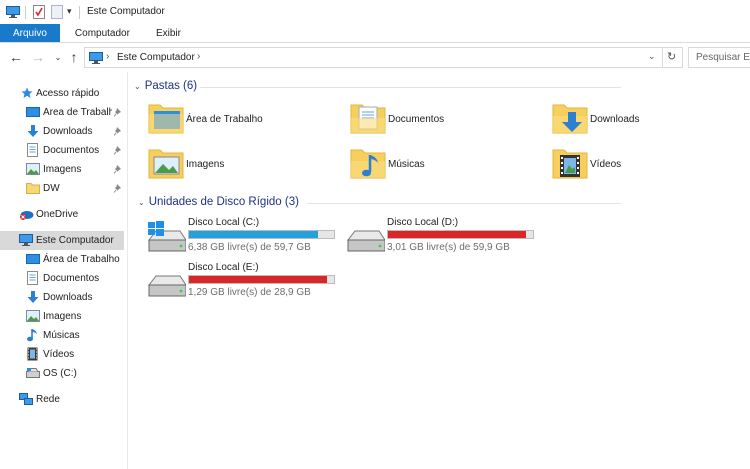 This screenshot has width=750, height=469. I want to click on sidebar-item-downloads: Downloads, so click(63, 131).